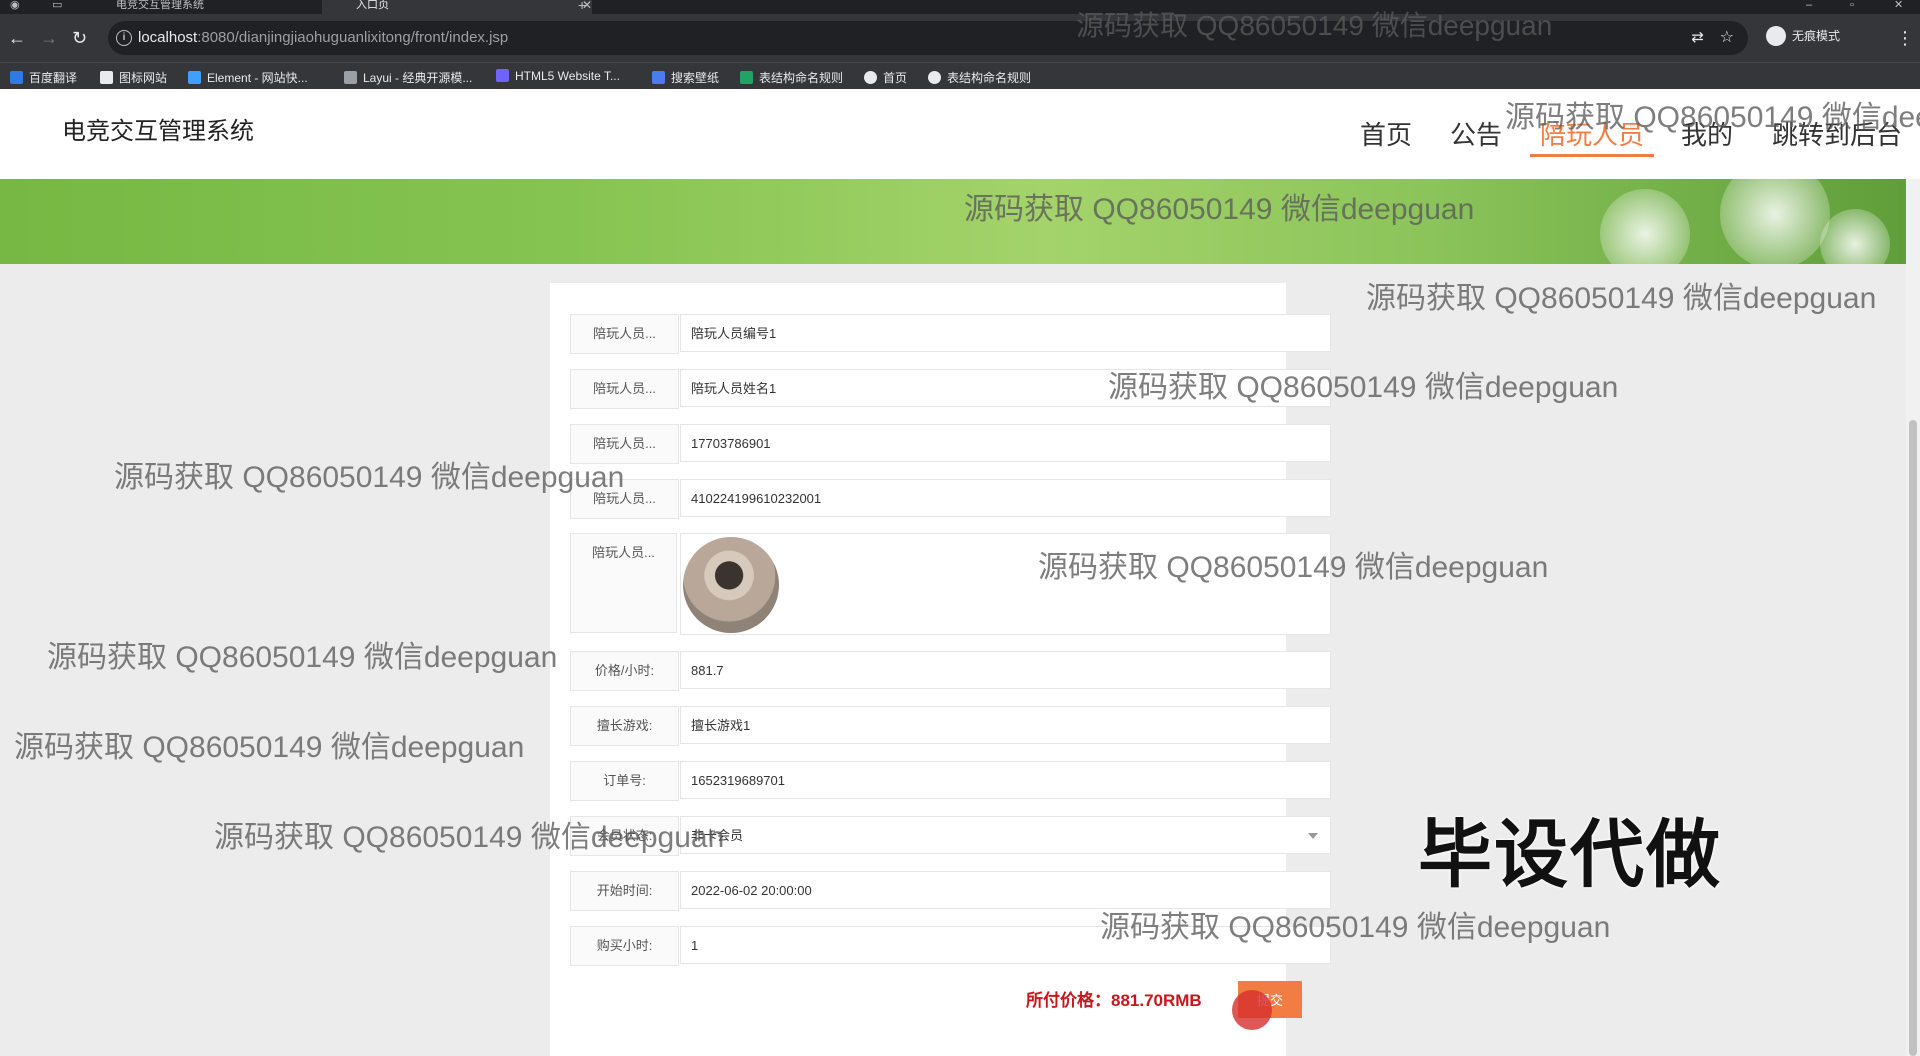 The height and width of the screenshot is (1056, 1920). I want to click on bookmark-item: 百度翻译, so click(43, 77).